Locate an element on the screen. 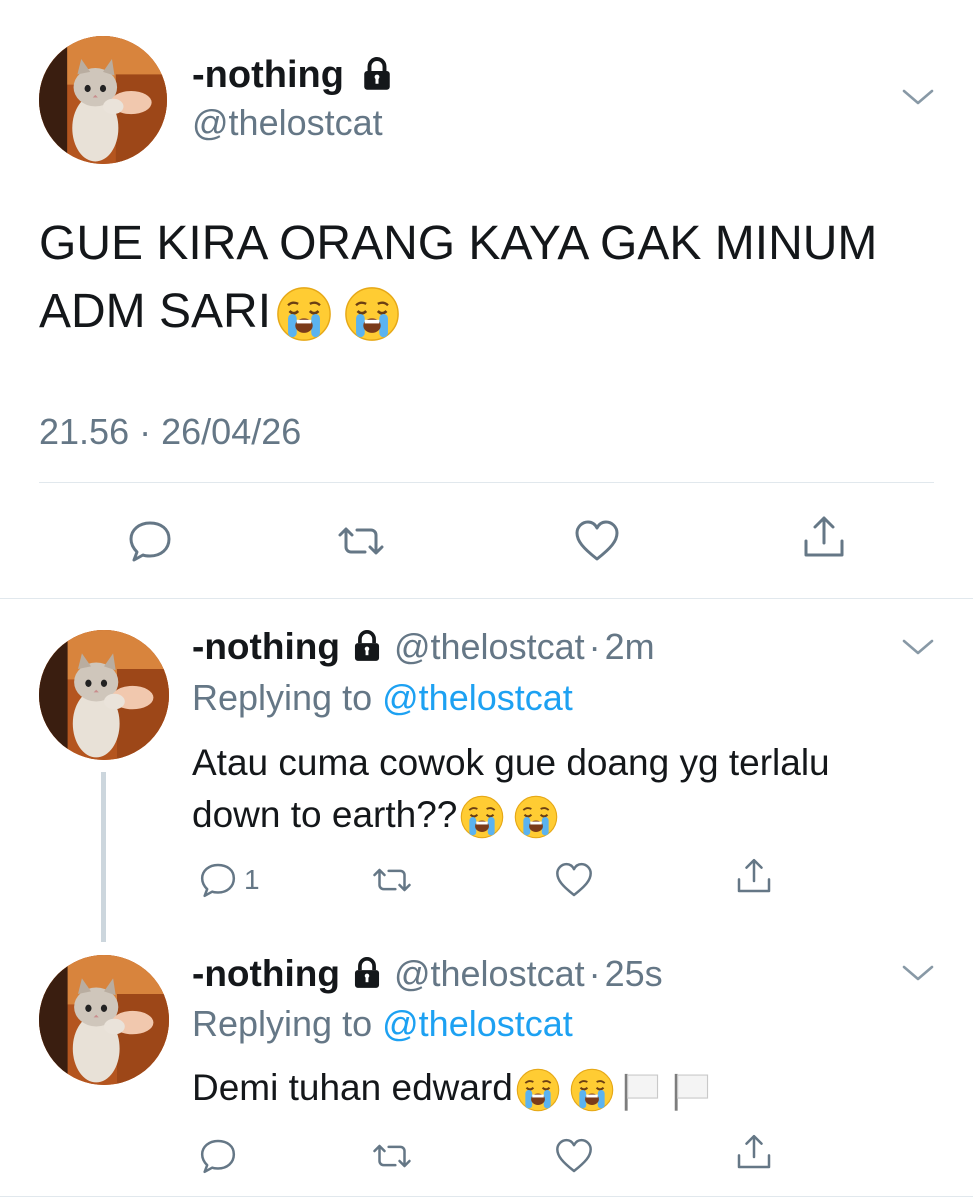  tweet-timestamp: 21.56 · 26/04/26 is located at coordinates (170, 432).